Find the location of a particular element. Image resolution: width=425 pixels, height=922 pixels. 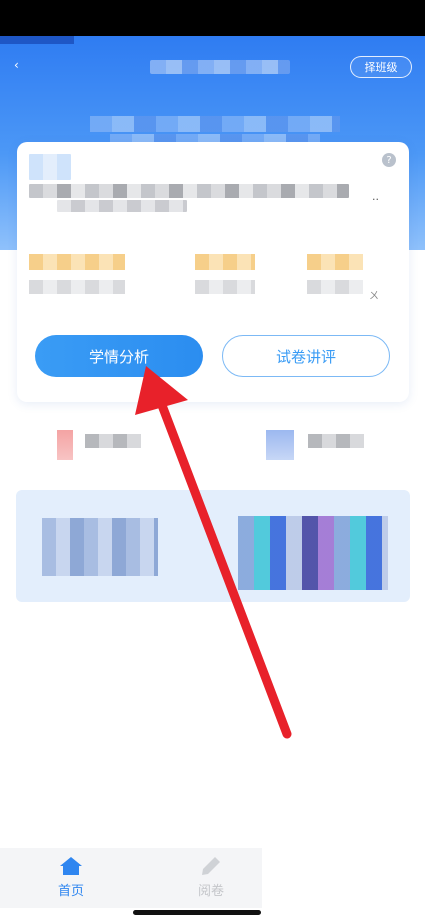

tab-home: 首页 is located at coordinates (71, 877).